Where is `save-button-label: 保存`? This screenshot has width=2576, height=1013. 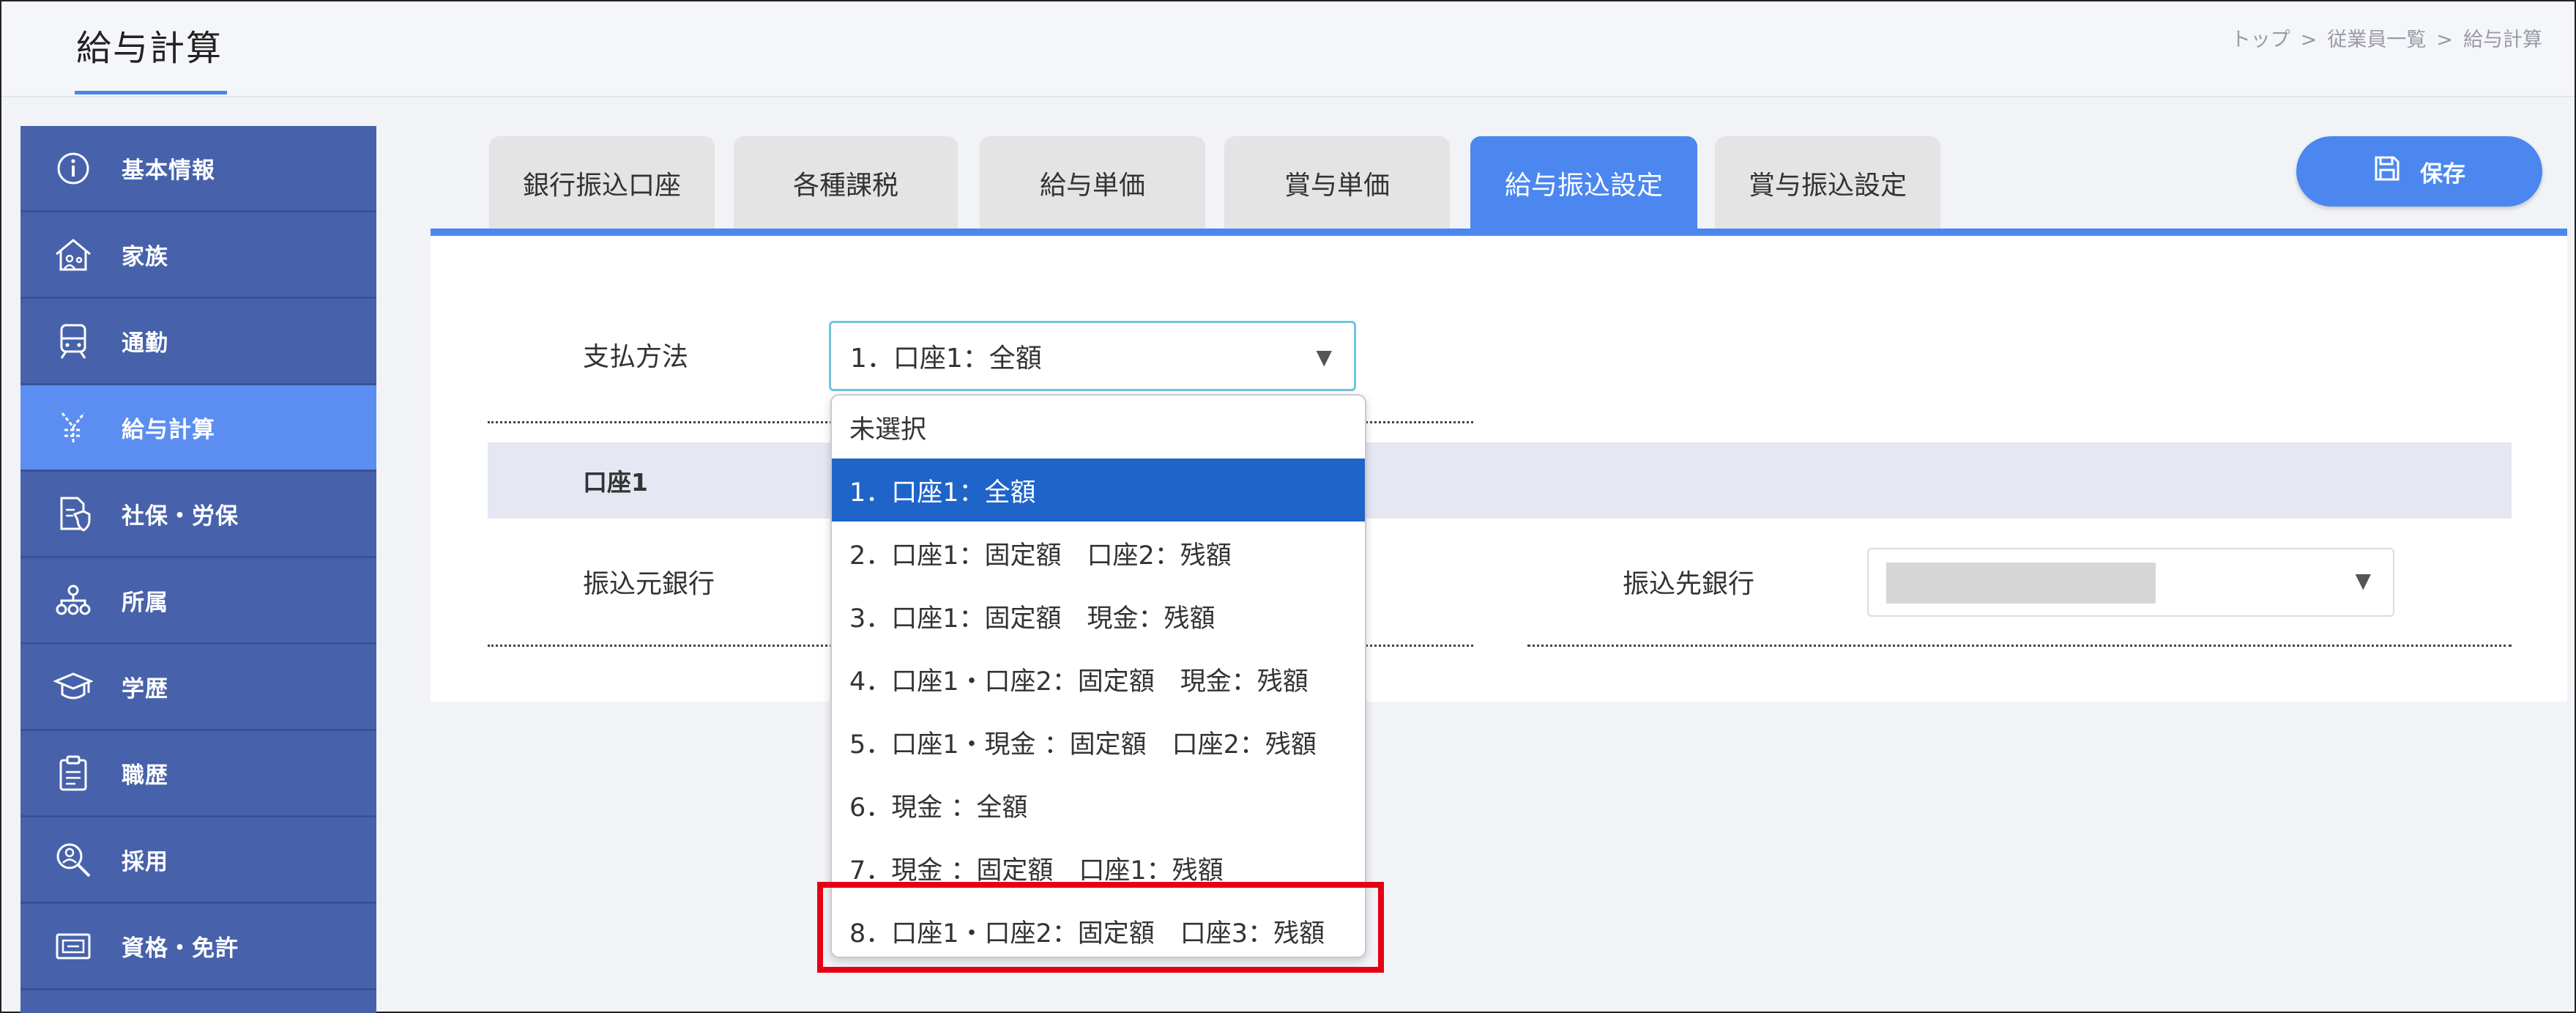
save-button-label: 保存 is located at coordinates (2442, 174).